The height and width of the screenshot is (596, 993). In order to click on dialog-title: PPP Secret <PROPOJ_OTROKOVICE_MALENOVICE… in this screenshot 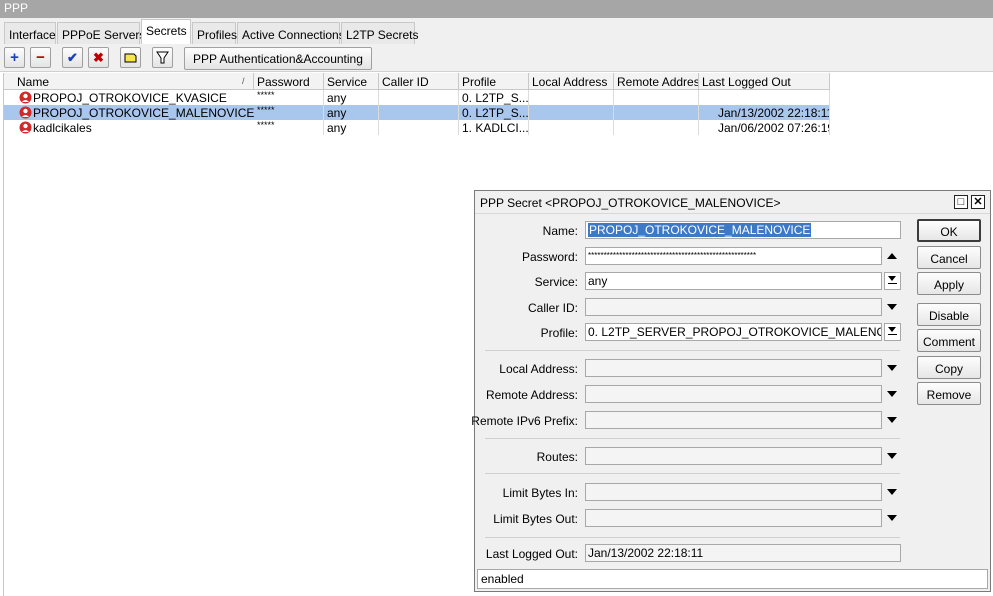, I will do `click(732, 202)`.